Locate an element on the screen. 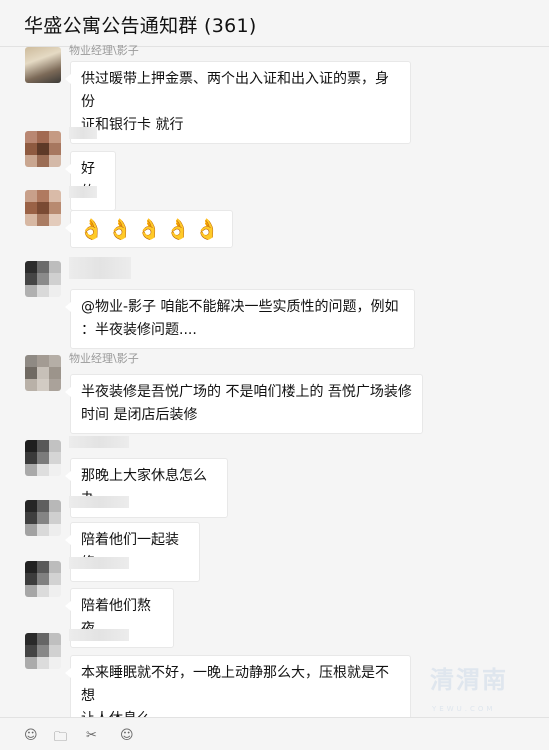  chat-header: 华盛公寓公告通知群 (361) is located at coordinates (274, 23).